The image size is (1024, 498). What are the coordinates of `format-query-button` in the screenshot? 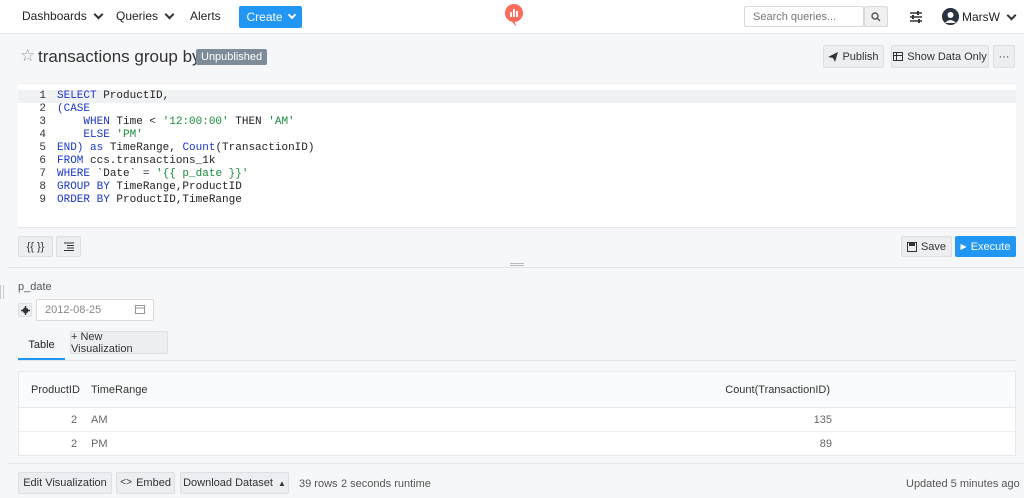 It's located at (68, 246).